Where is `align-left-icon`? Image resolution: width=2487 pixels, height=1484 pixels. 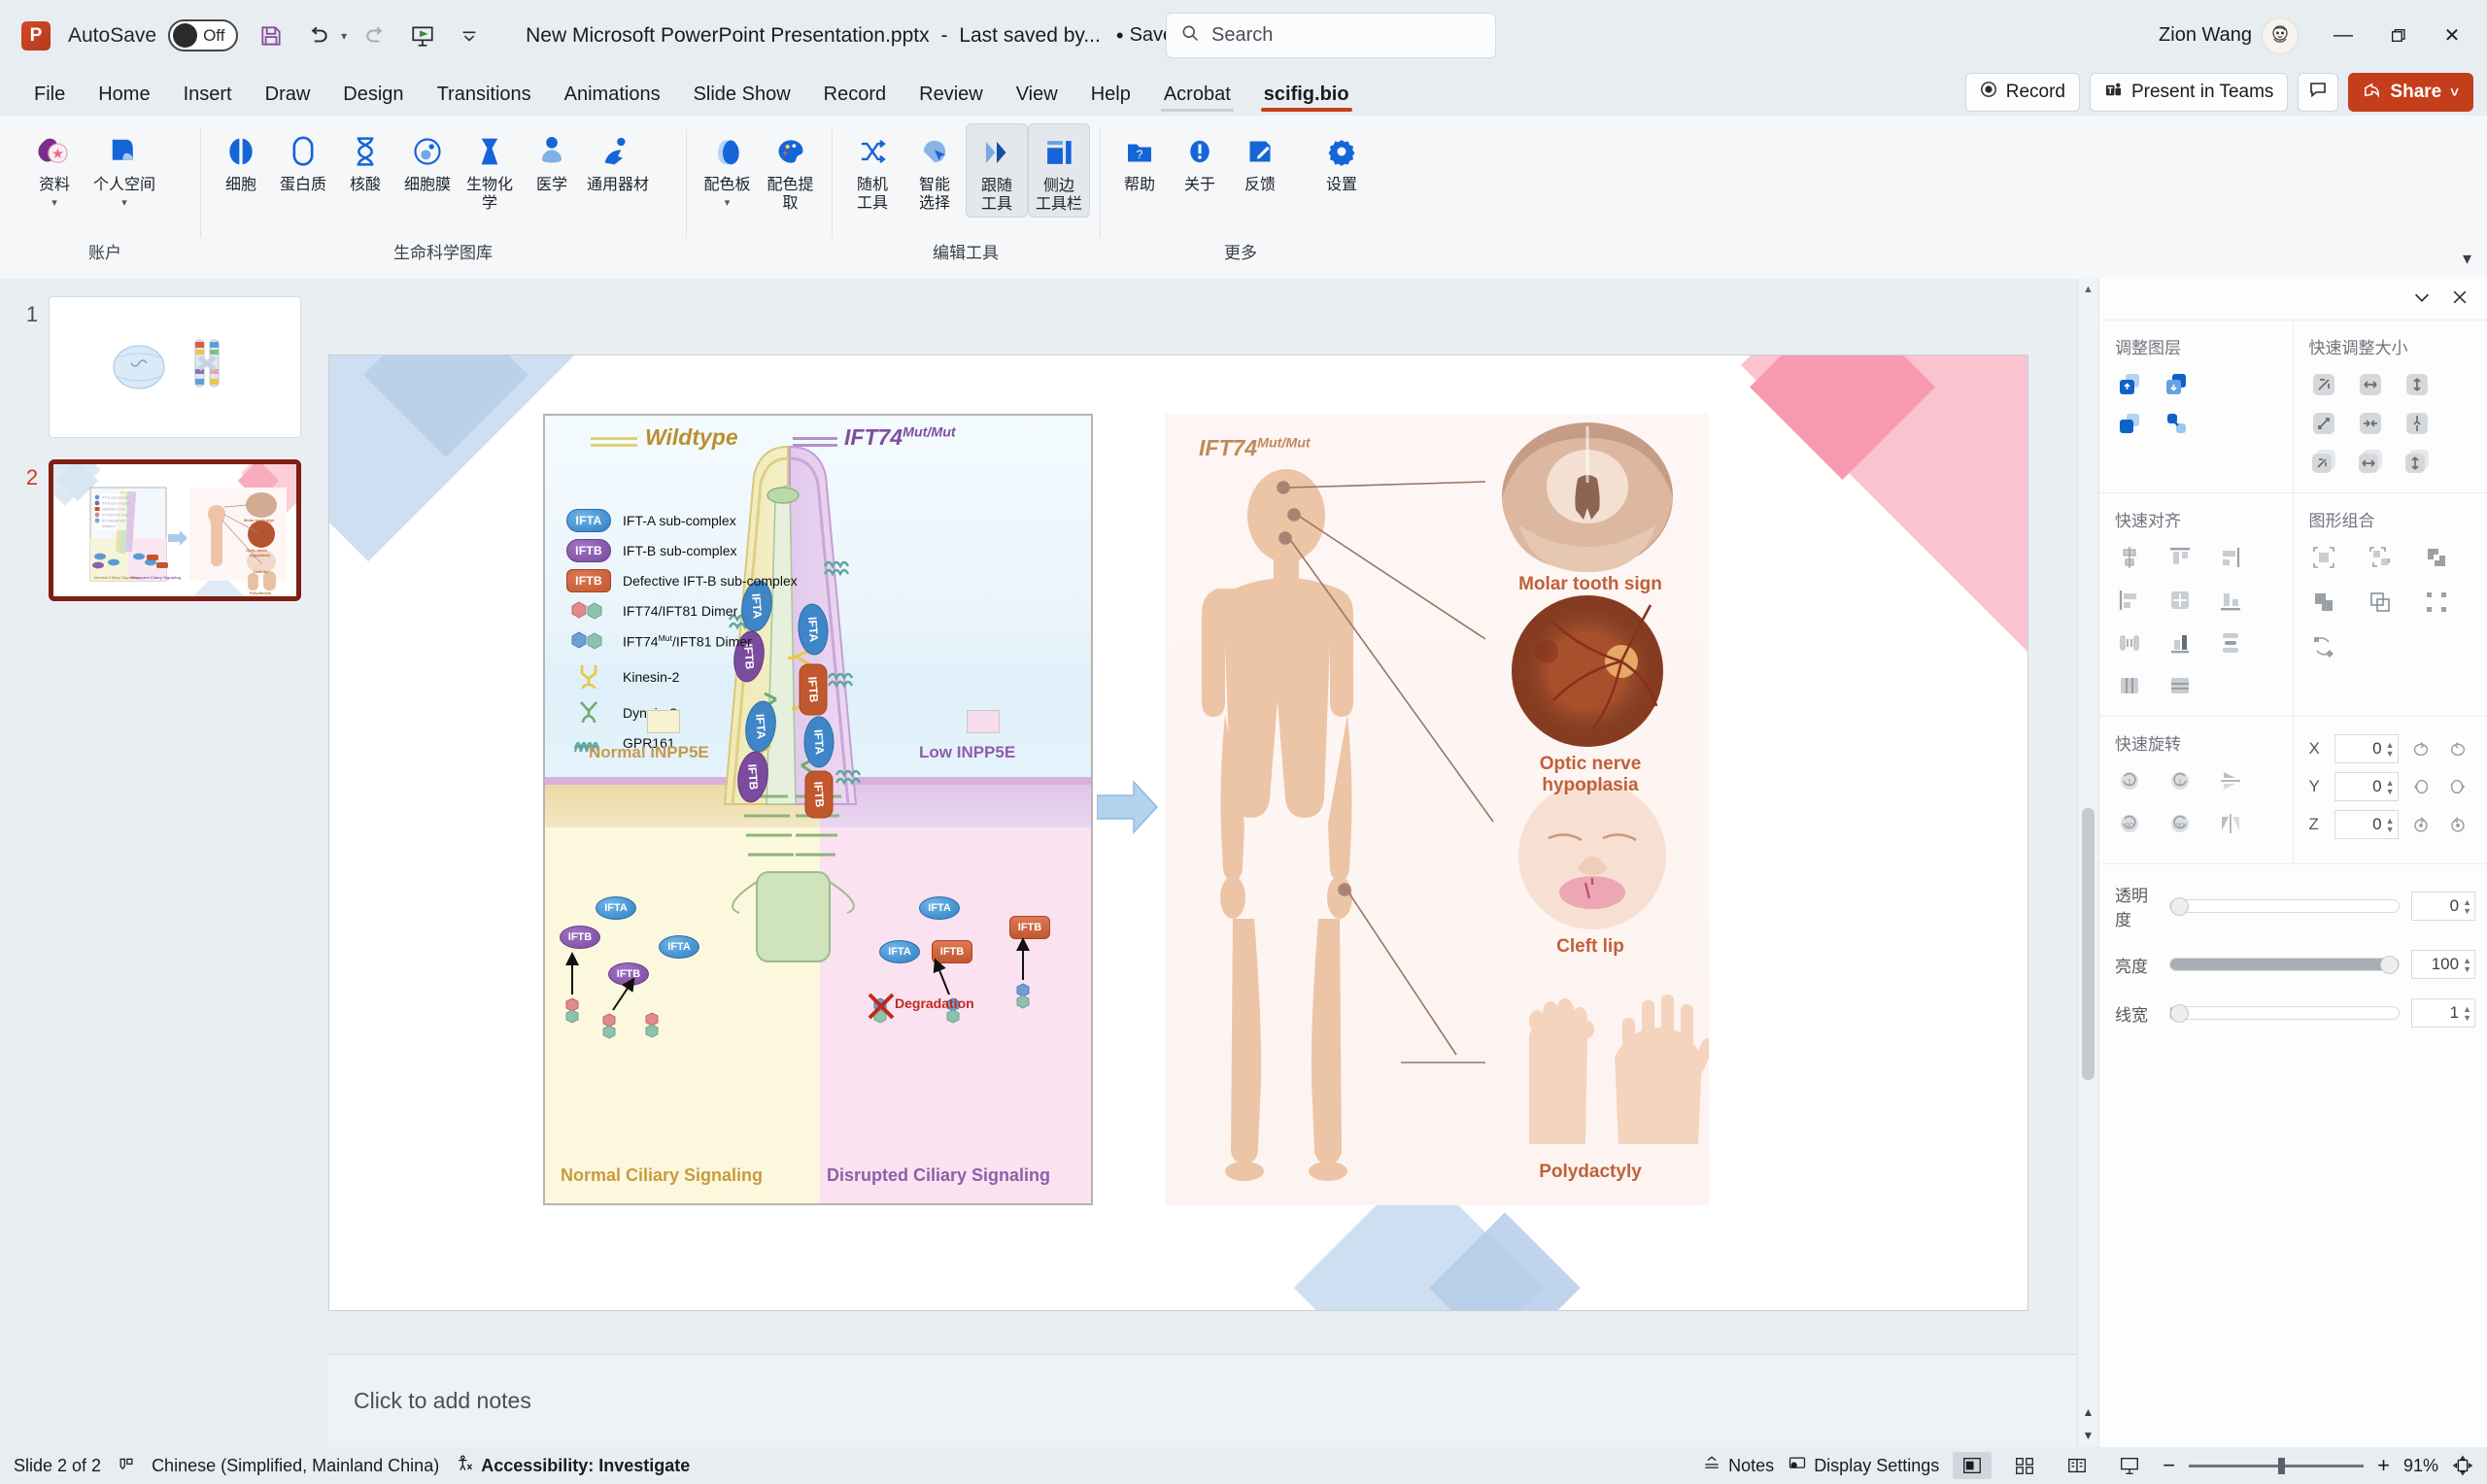 align-left-icon is located at coordinates (2129, 600).